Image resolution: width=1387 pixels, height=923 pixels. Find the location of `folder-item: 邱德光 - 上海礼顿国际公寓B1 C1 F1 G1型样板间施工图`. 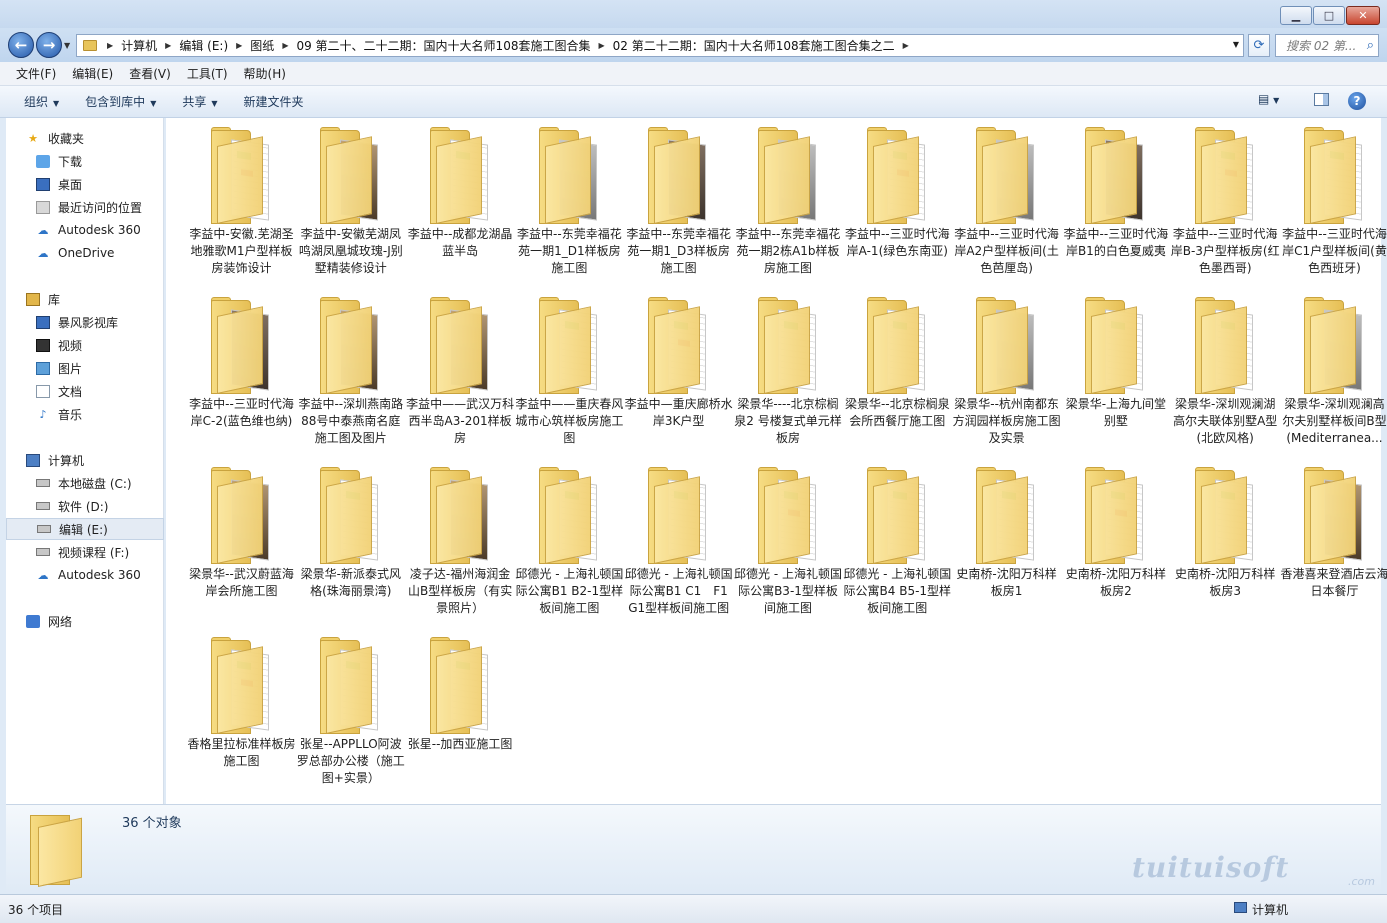

folder-item: 邱德光 - 上海礼顿国际公寓B1 C1 F1 G1型样板间施工图 is located at coordinates (678, 545).